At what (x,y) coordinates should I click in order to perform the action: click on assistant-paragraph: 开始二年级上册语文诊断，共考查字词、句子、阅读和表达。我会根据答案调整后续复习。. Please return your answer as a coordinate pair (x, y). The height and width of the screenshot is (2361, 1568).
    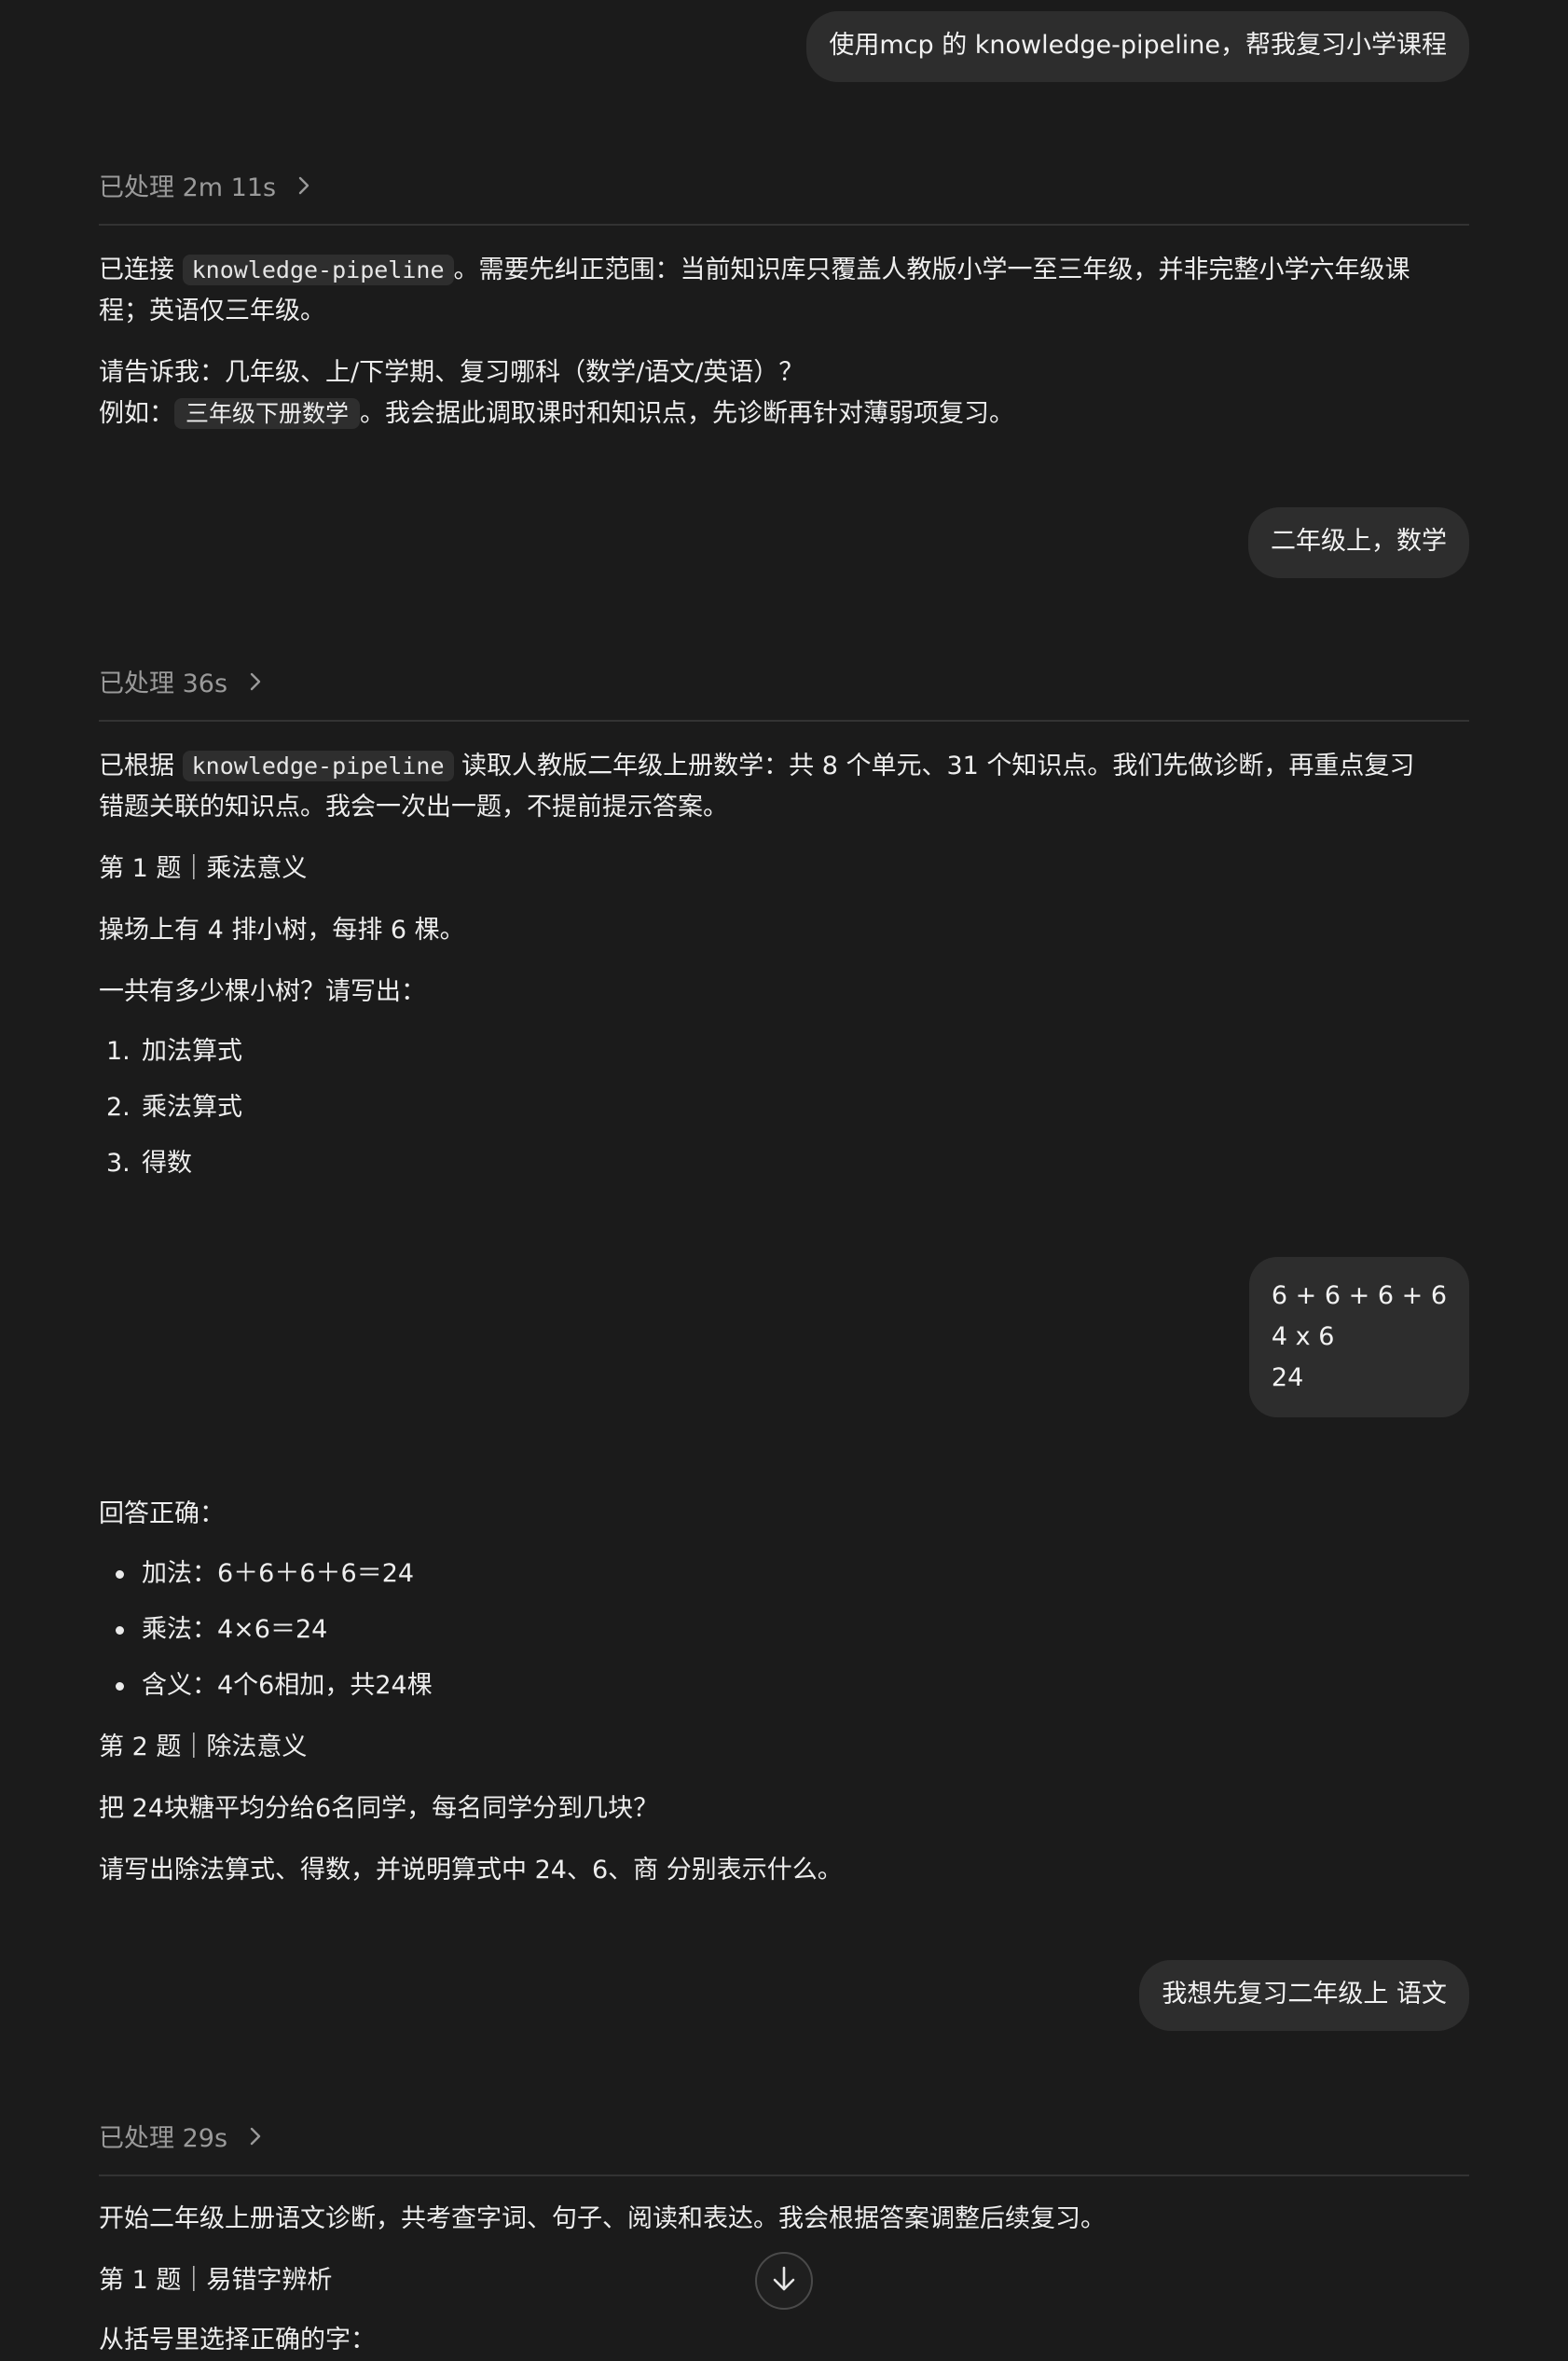
    Looking at the image, I should click on (602, 2218).